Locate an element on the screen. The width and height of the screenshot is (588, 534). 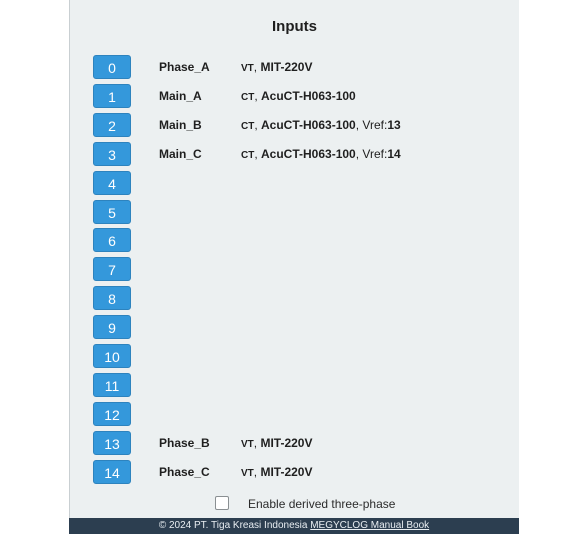
input-row: 11 is located at coordinates (294, 384).